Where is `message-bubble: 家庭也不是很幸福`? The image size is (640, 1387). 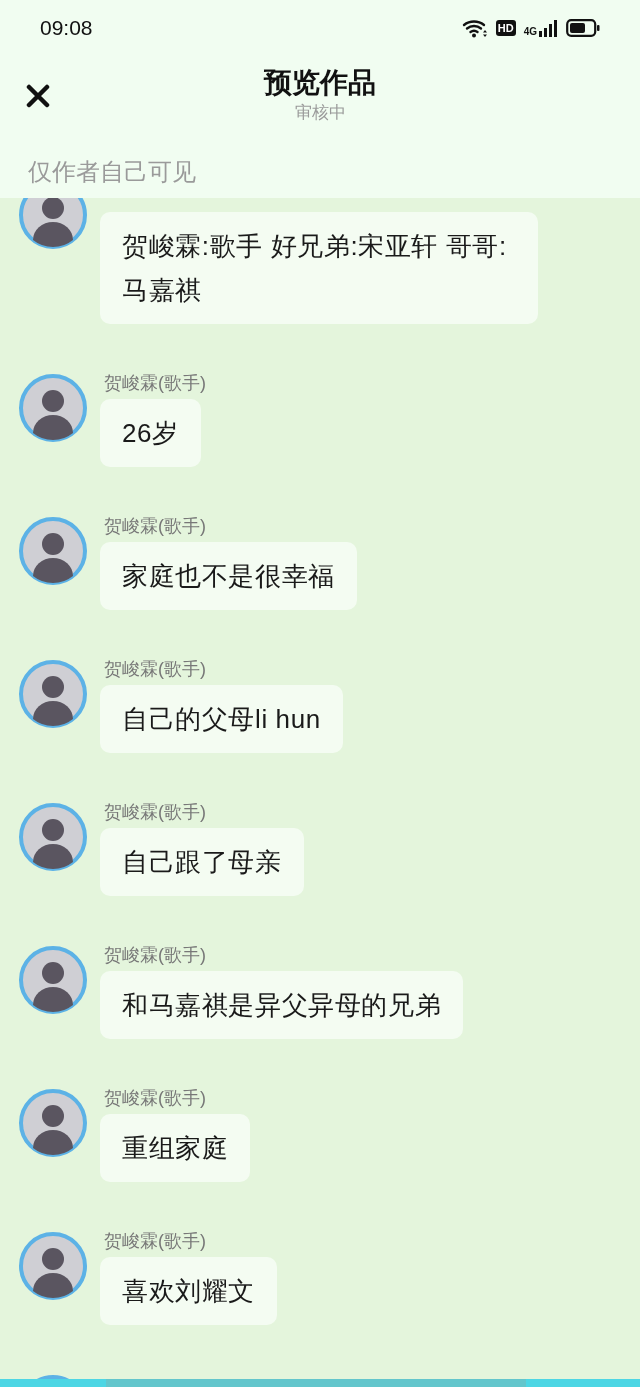
message-bubble: 家庭也不是很幸福 is located at coordinates (228, 576).